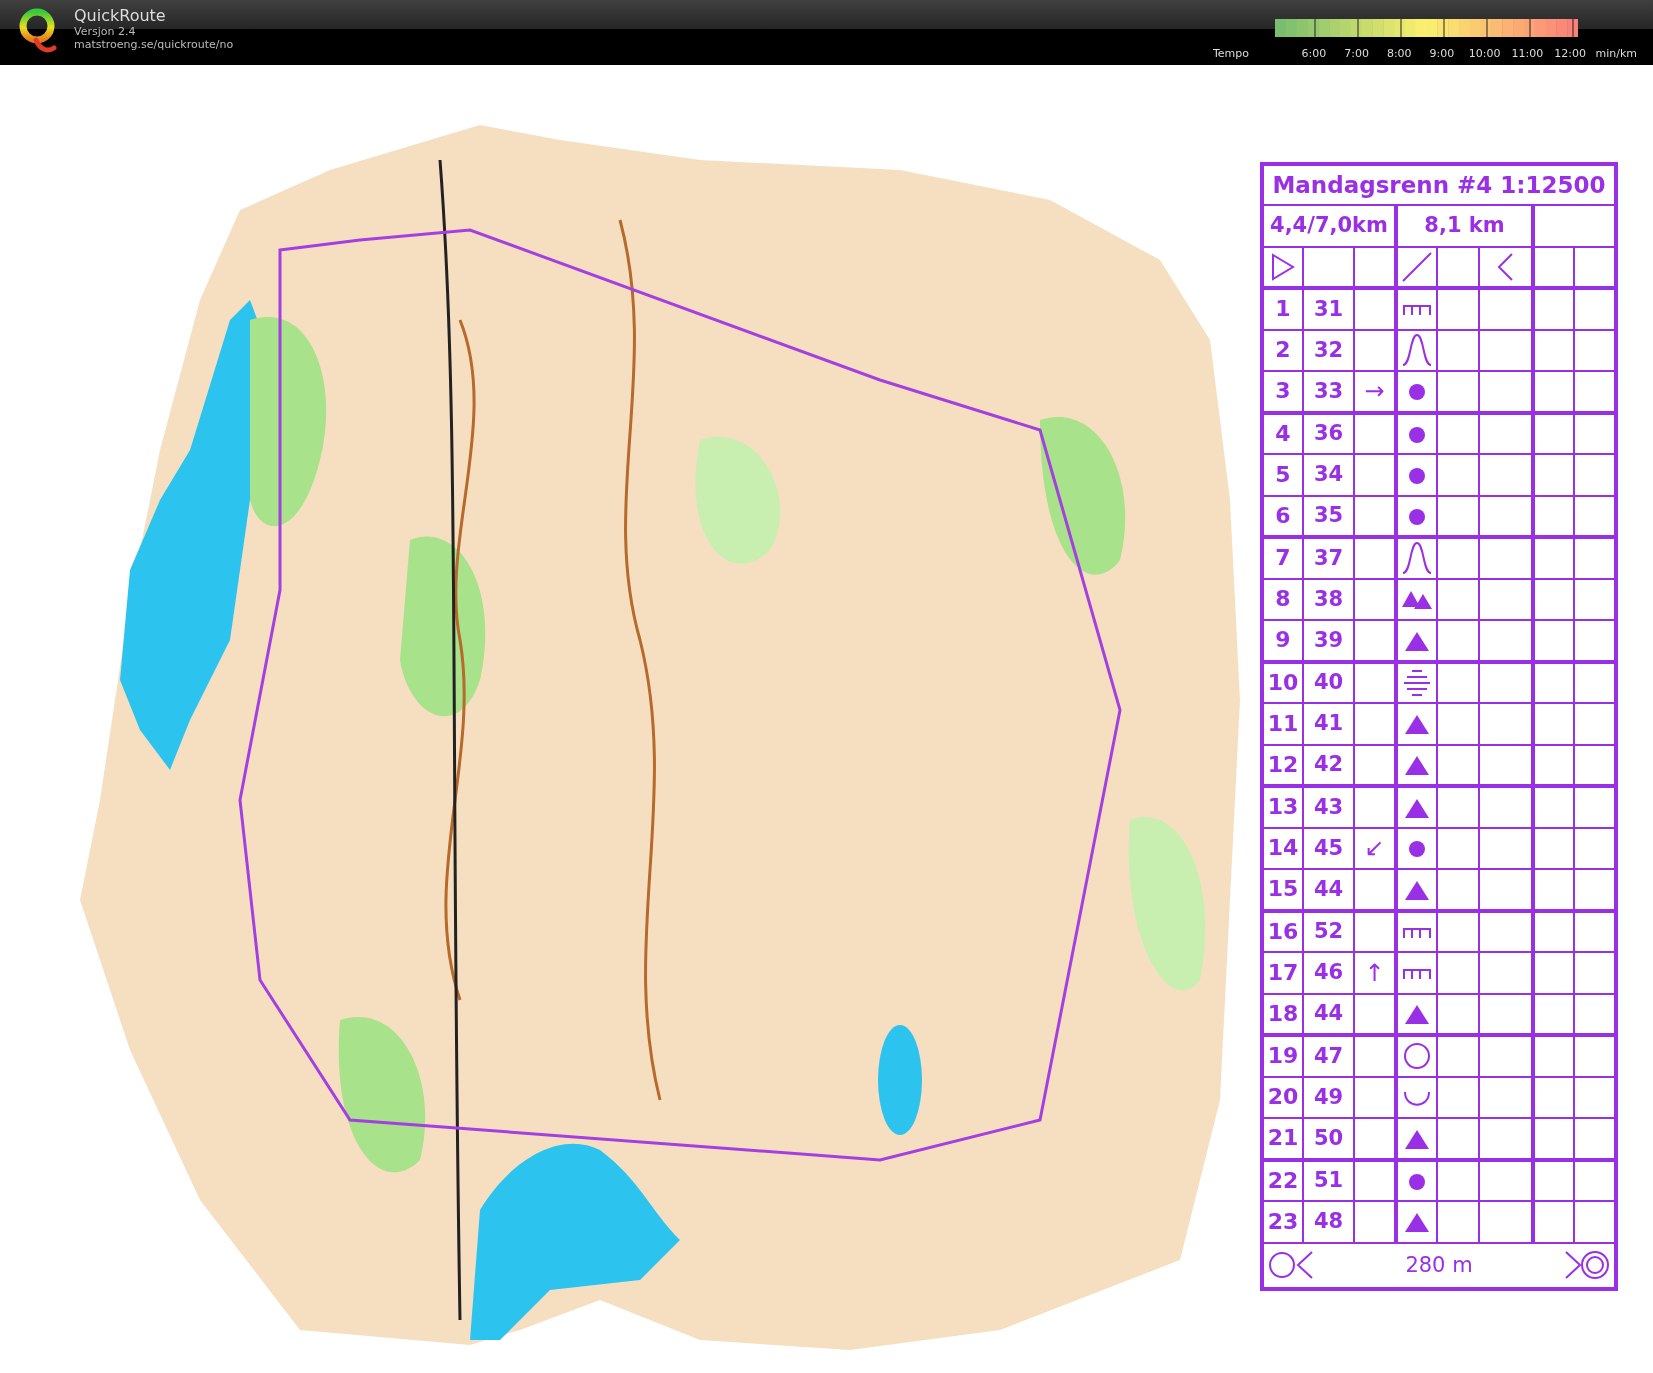 The image size is (1653, 1373). Describe the element at coordinates (154, 44) in the screenshot. I see `website-text: matstroeng.se/quickroute/no` at that location.